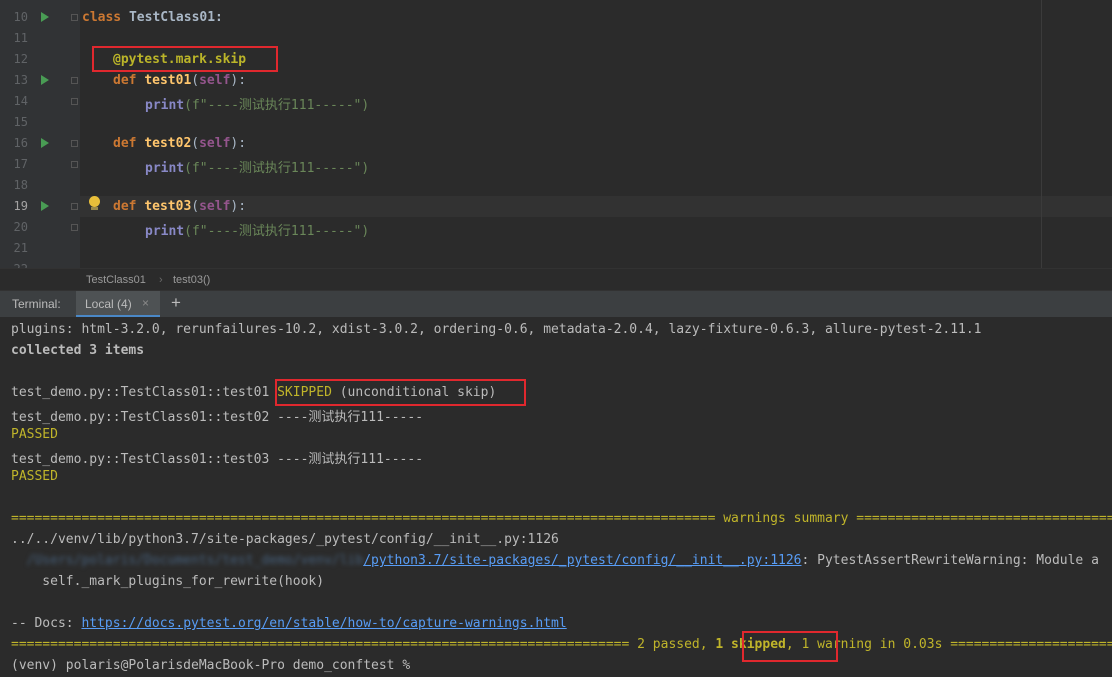 The height and width of the screenshot is (677, 1112). Describe the element at coordinates (116, 280) in the screenshot. I see `breadcrumb-class: TestClass01` at that location.